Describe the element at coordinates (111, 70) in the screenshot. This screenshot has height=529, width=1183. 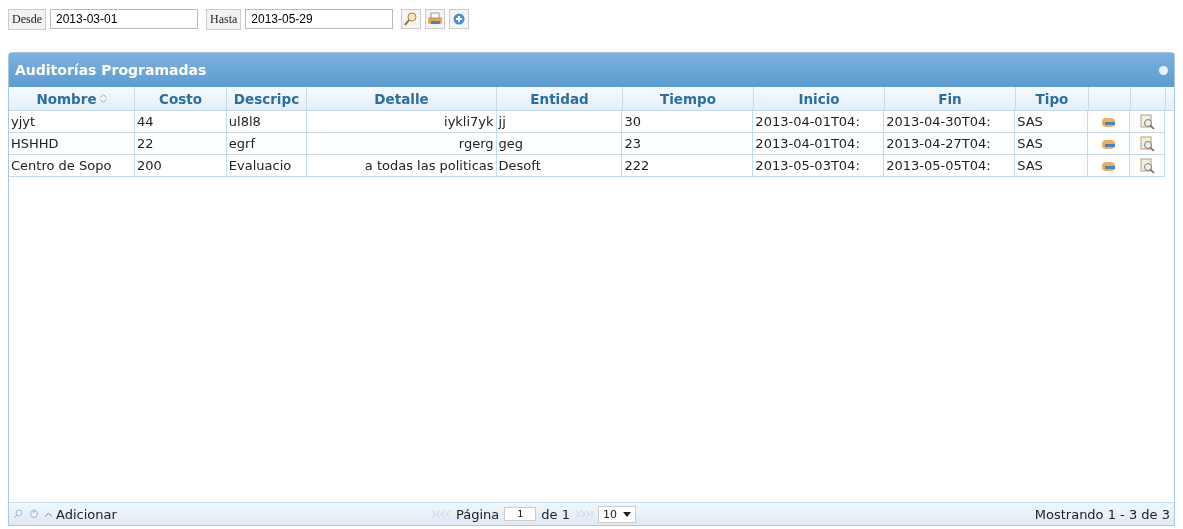
I see `grid-title: Auditorías Programadas` at that location.